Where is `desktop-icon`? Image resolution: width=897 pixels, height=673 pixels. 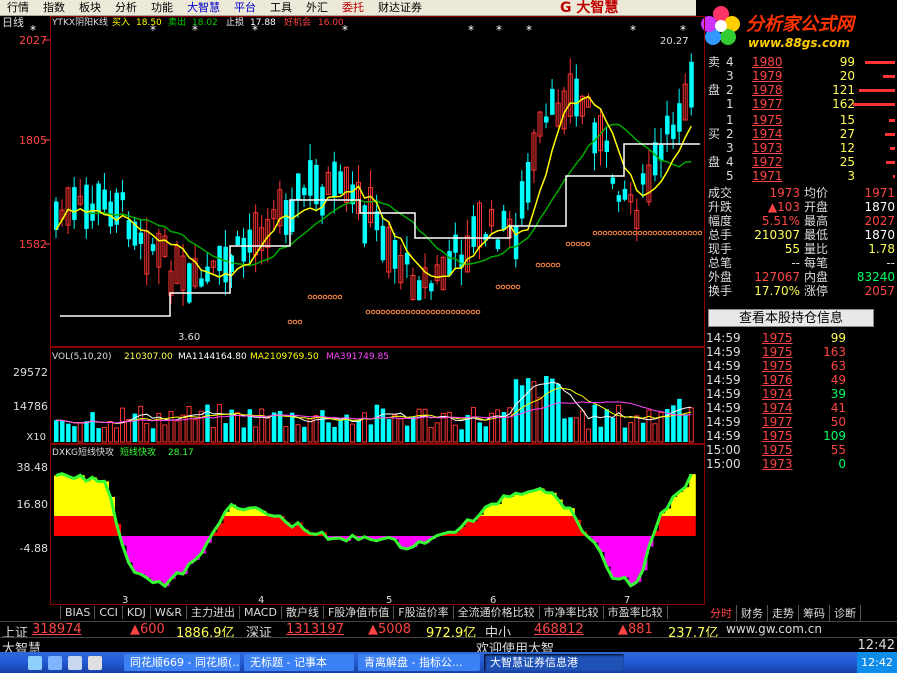 desktop-icon is located at coordinates (75, 662).